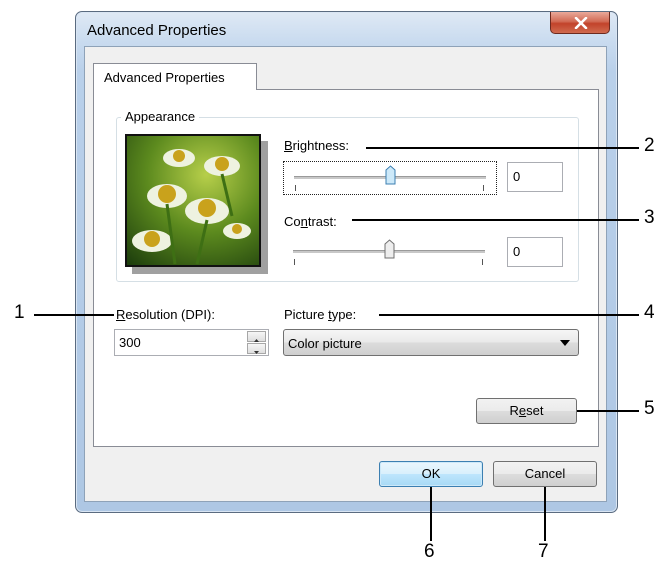 The width and height of the screenshot is (660, 565). What do you see at coordinates (649, 217) in the screenshot?
I see `callout-number-3: 3` at bounding box center [649, 217].